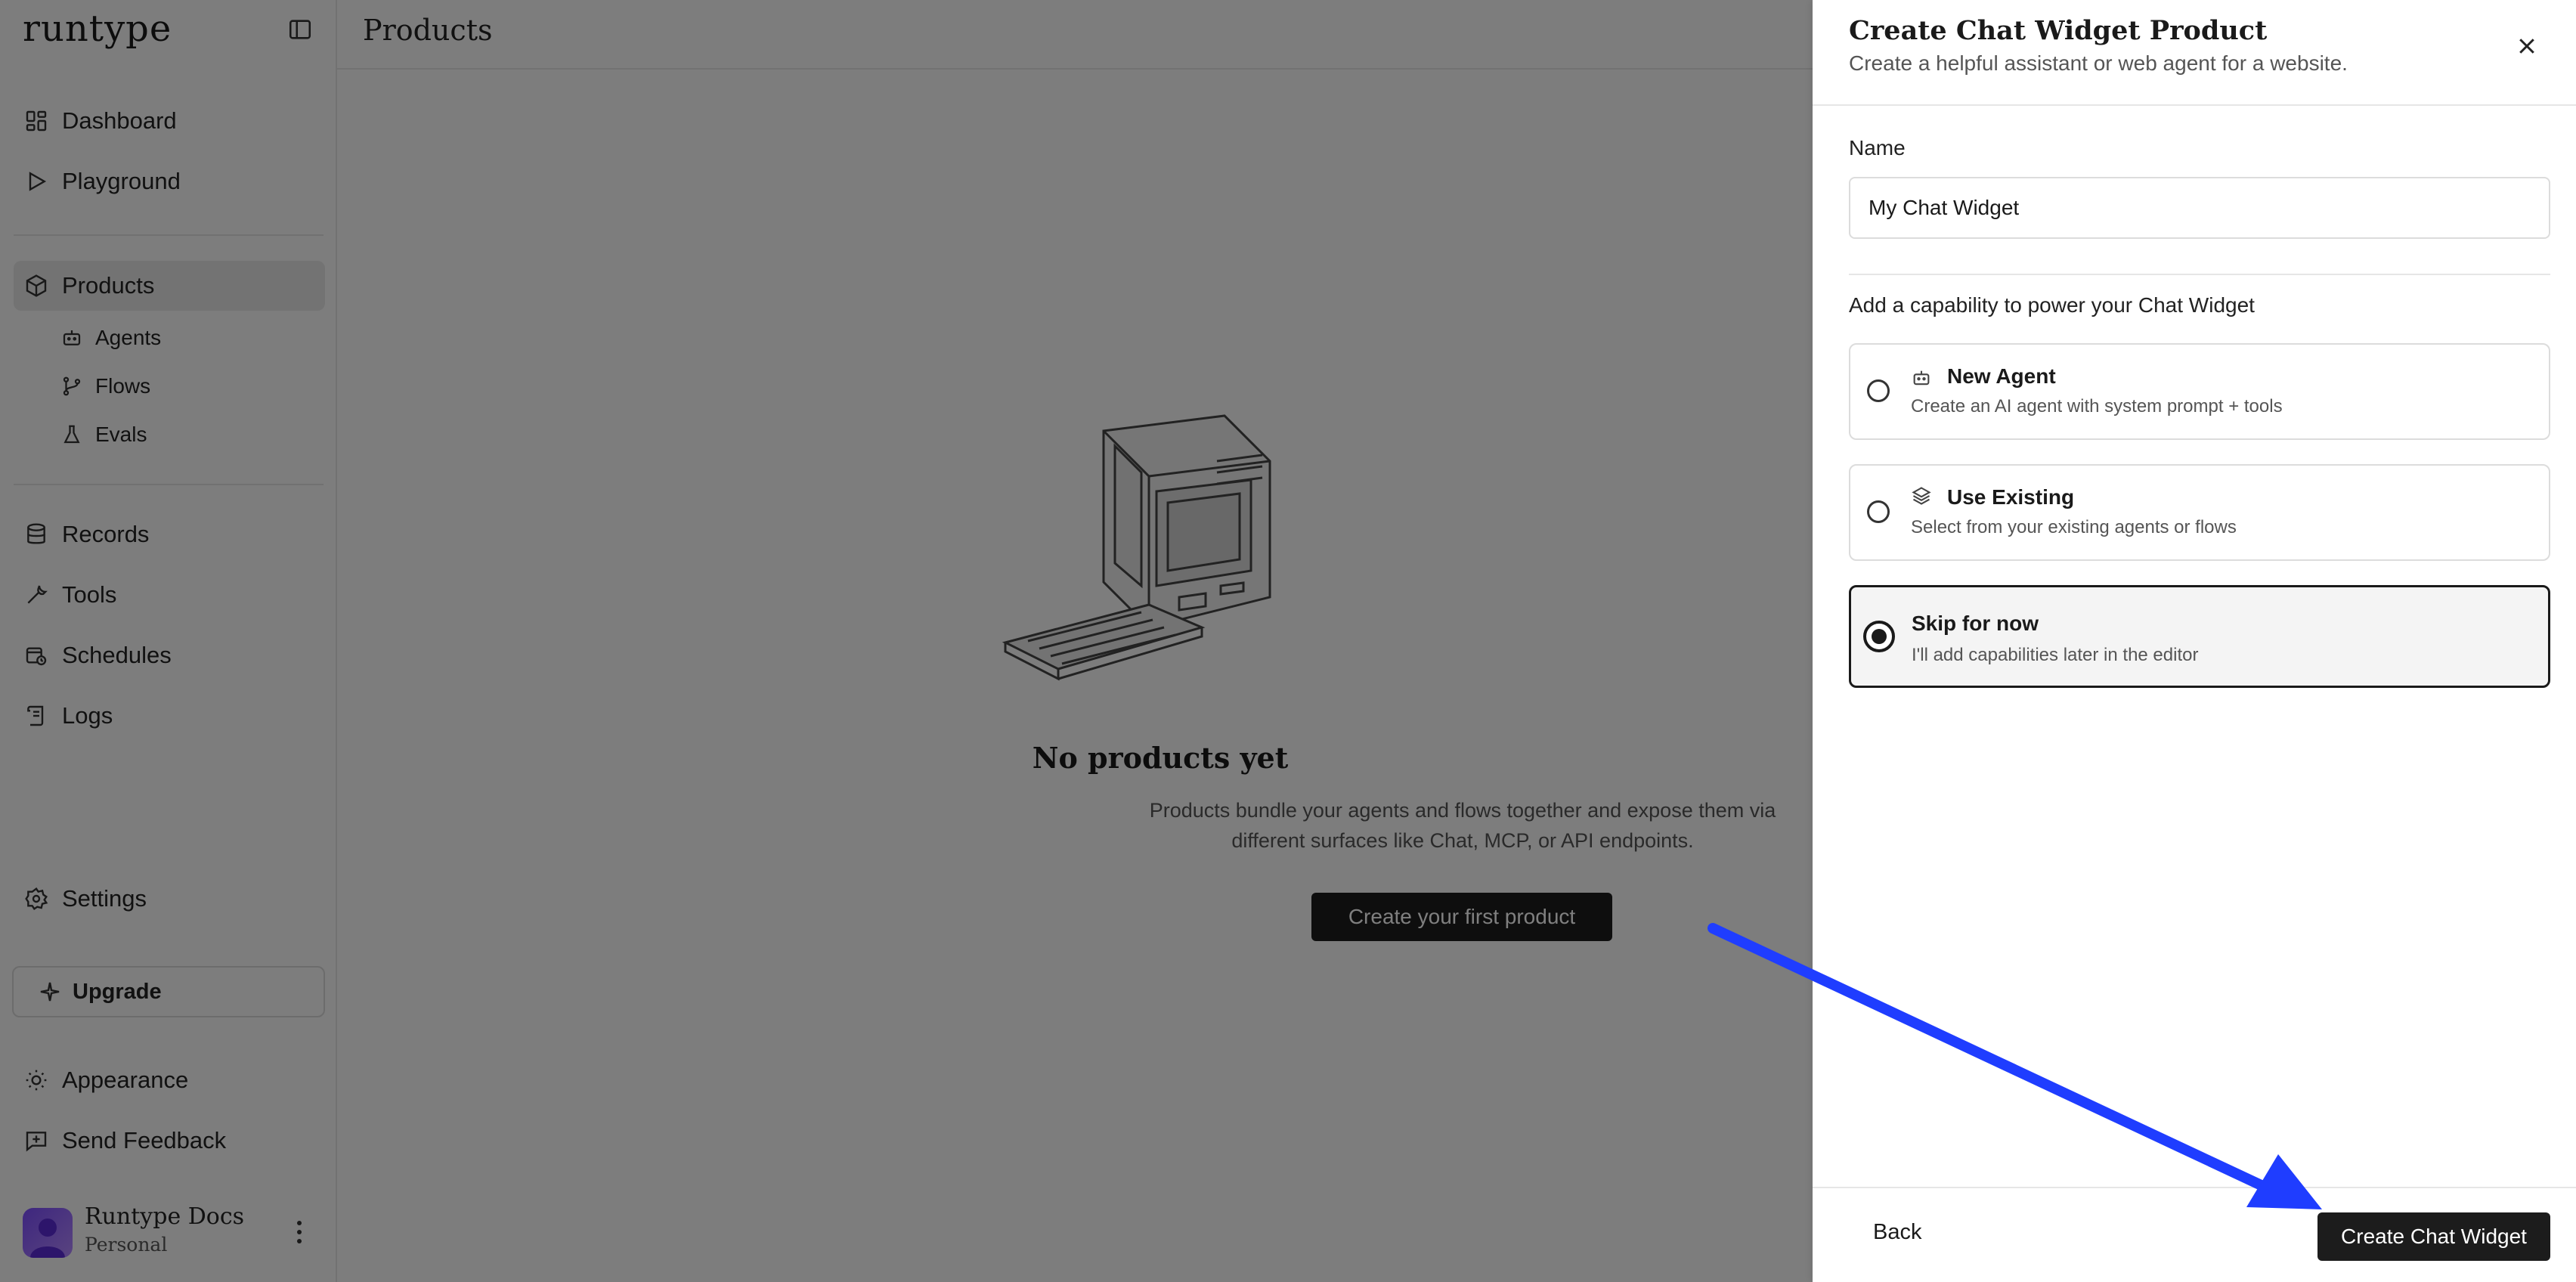 The width and height of the screenshot is (2576, 1282). What do you see at coordinates (1878, 147) in the screenshot?
I see `name-label: Name` at bounding box center [1878, 147].